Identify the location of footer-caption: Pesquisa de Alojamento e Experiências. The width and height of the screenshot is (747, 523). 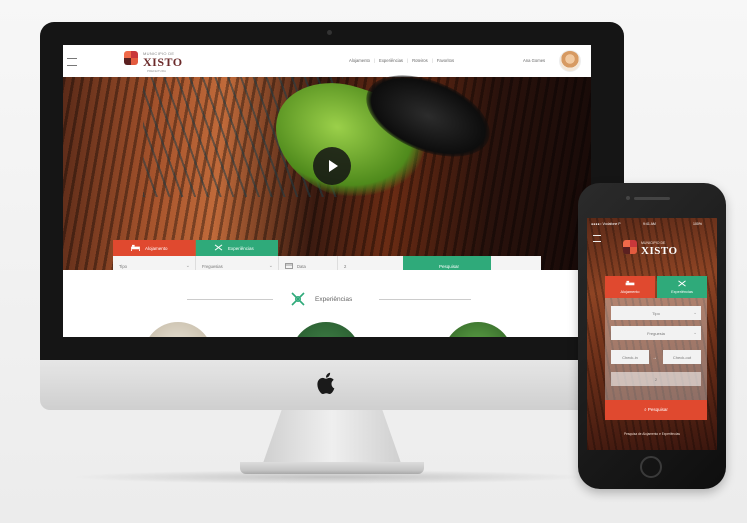
(652, 434).